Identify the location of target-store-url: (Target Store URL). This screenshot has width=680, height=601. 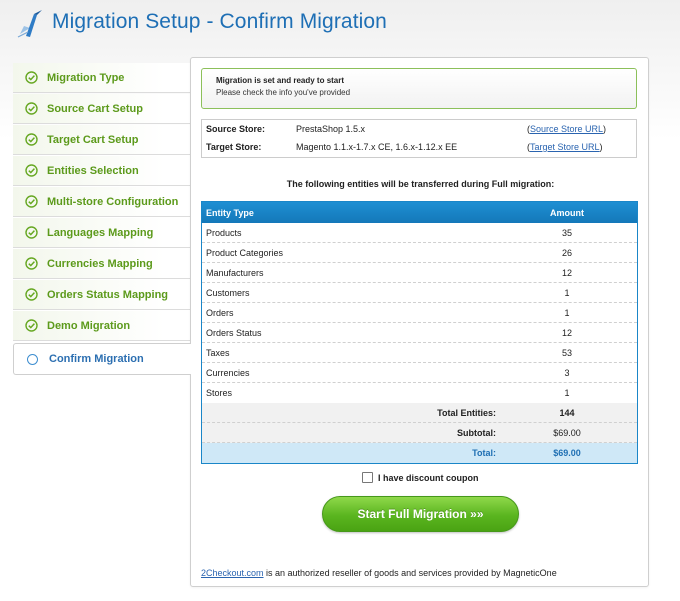
(565, 147).